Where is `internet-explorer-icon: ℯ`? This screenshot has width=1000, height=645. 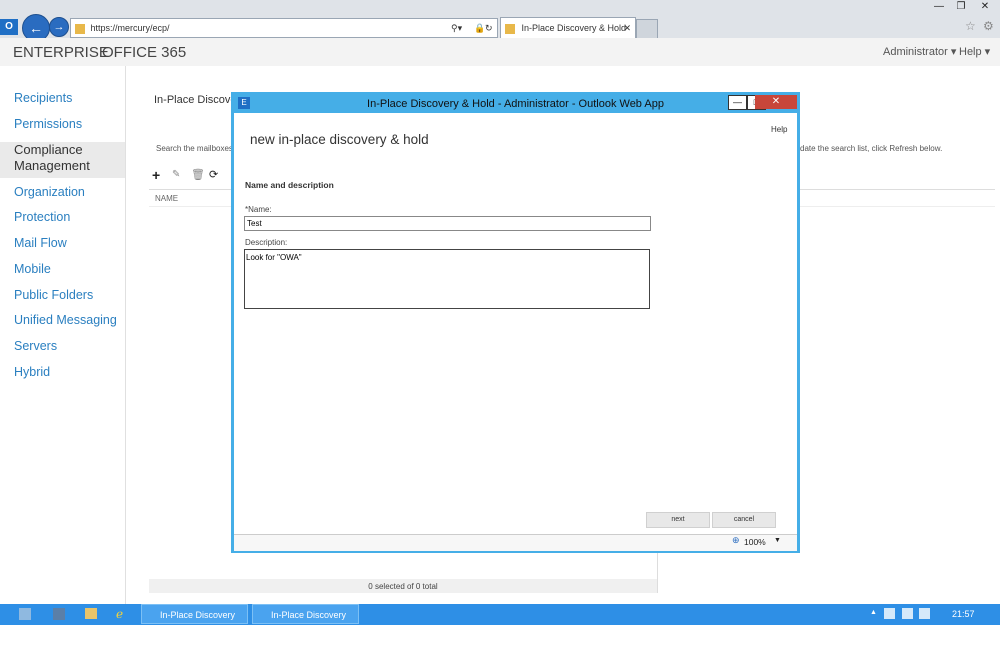
internet-explorer-icon: ℯ is located at coordinates (119, 614).